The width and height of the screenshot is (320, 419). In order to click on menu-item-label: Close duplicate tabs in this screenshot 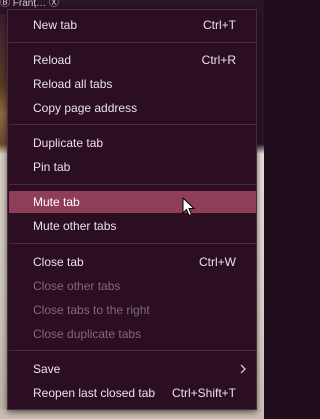, I will do `click(87, 334)`.